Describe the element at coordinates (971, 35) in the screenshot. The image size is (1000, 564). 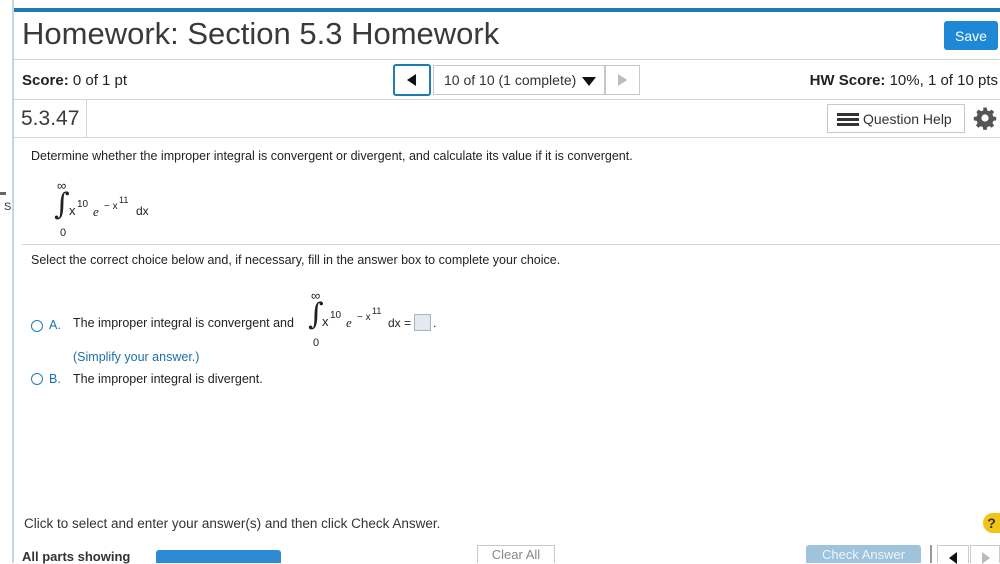
I see `save-button: Save` at that location.